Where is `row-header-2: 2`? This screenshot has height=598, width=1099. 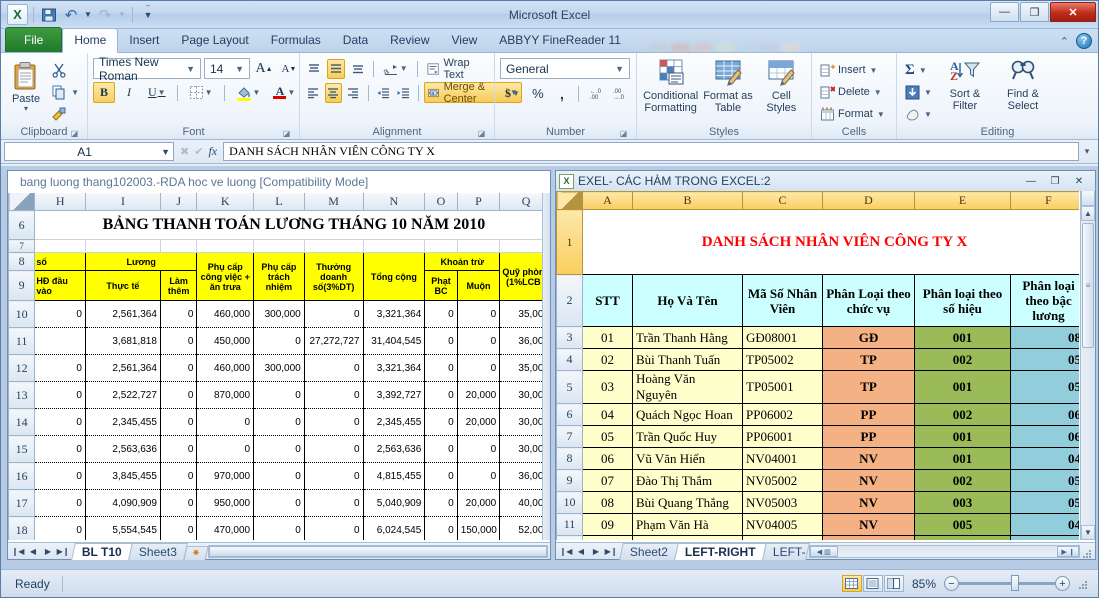 row-header-2: 2 is located at coordinates (569, 300).